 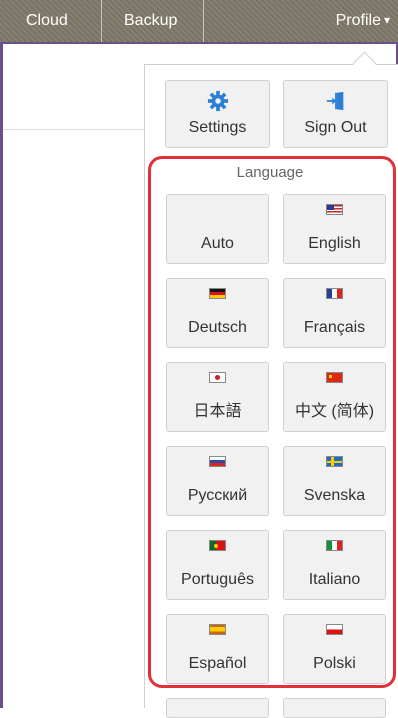 I want to click on language-chinese-button: 中文 (简体), so click(x=334, y=397).